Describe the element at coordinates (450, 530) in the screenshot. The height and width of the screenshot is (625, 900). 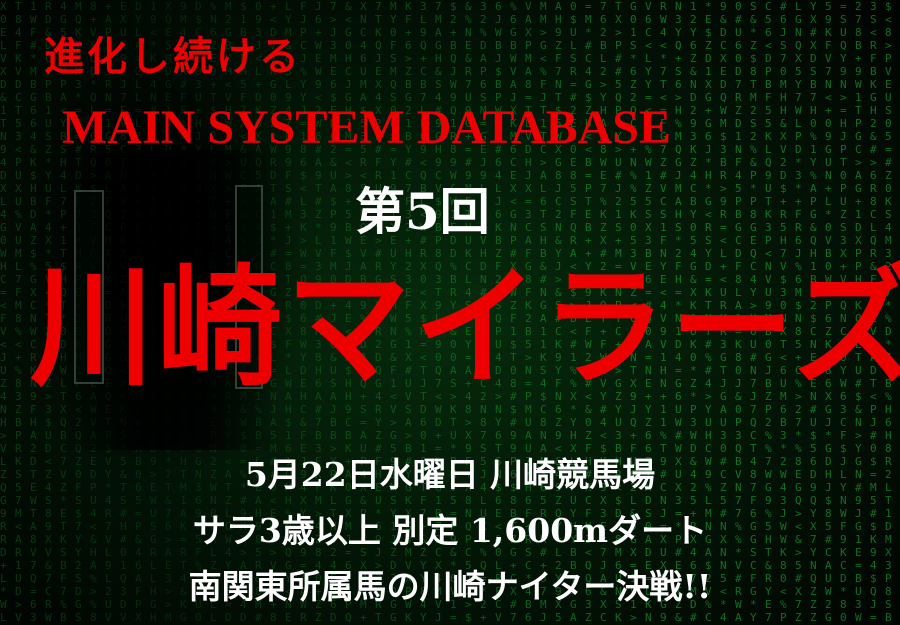
I see `race-conditions: サラ3歳以上 別定 1,600mダート` at that location.